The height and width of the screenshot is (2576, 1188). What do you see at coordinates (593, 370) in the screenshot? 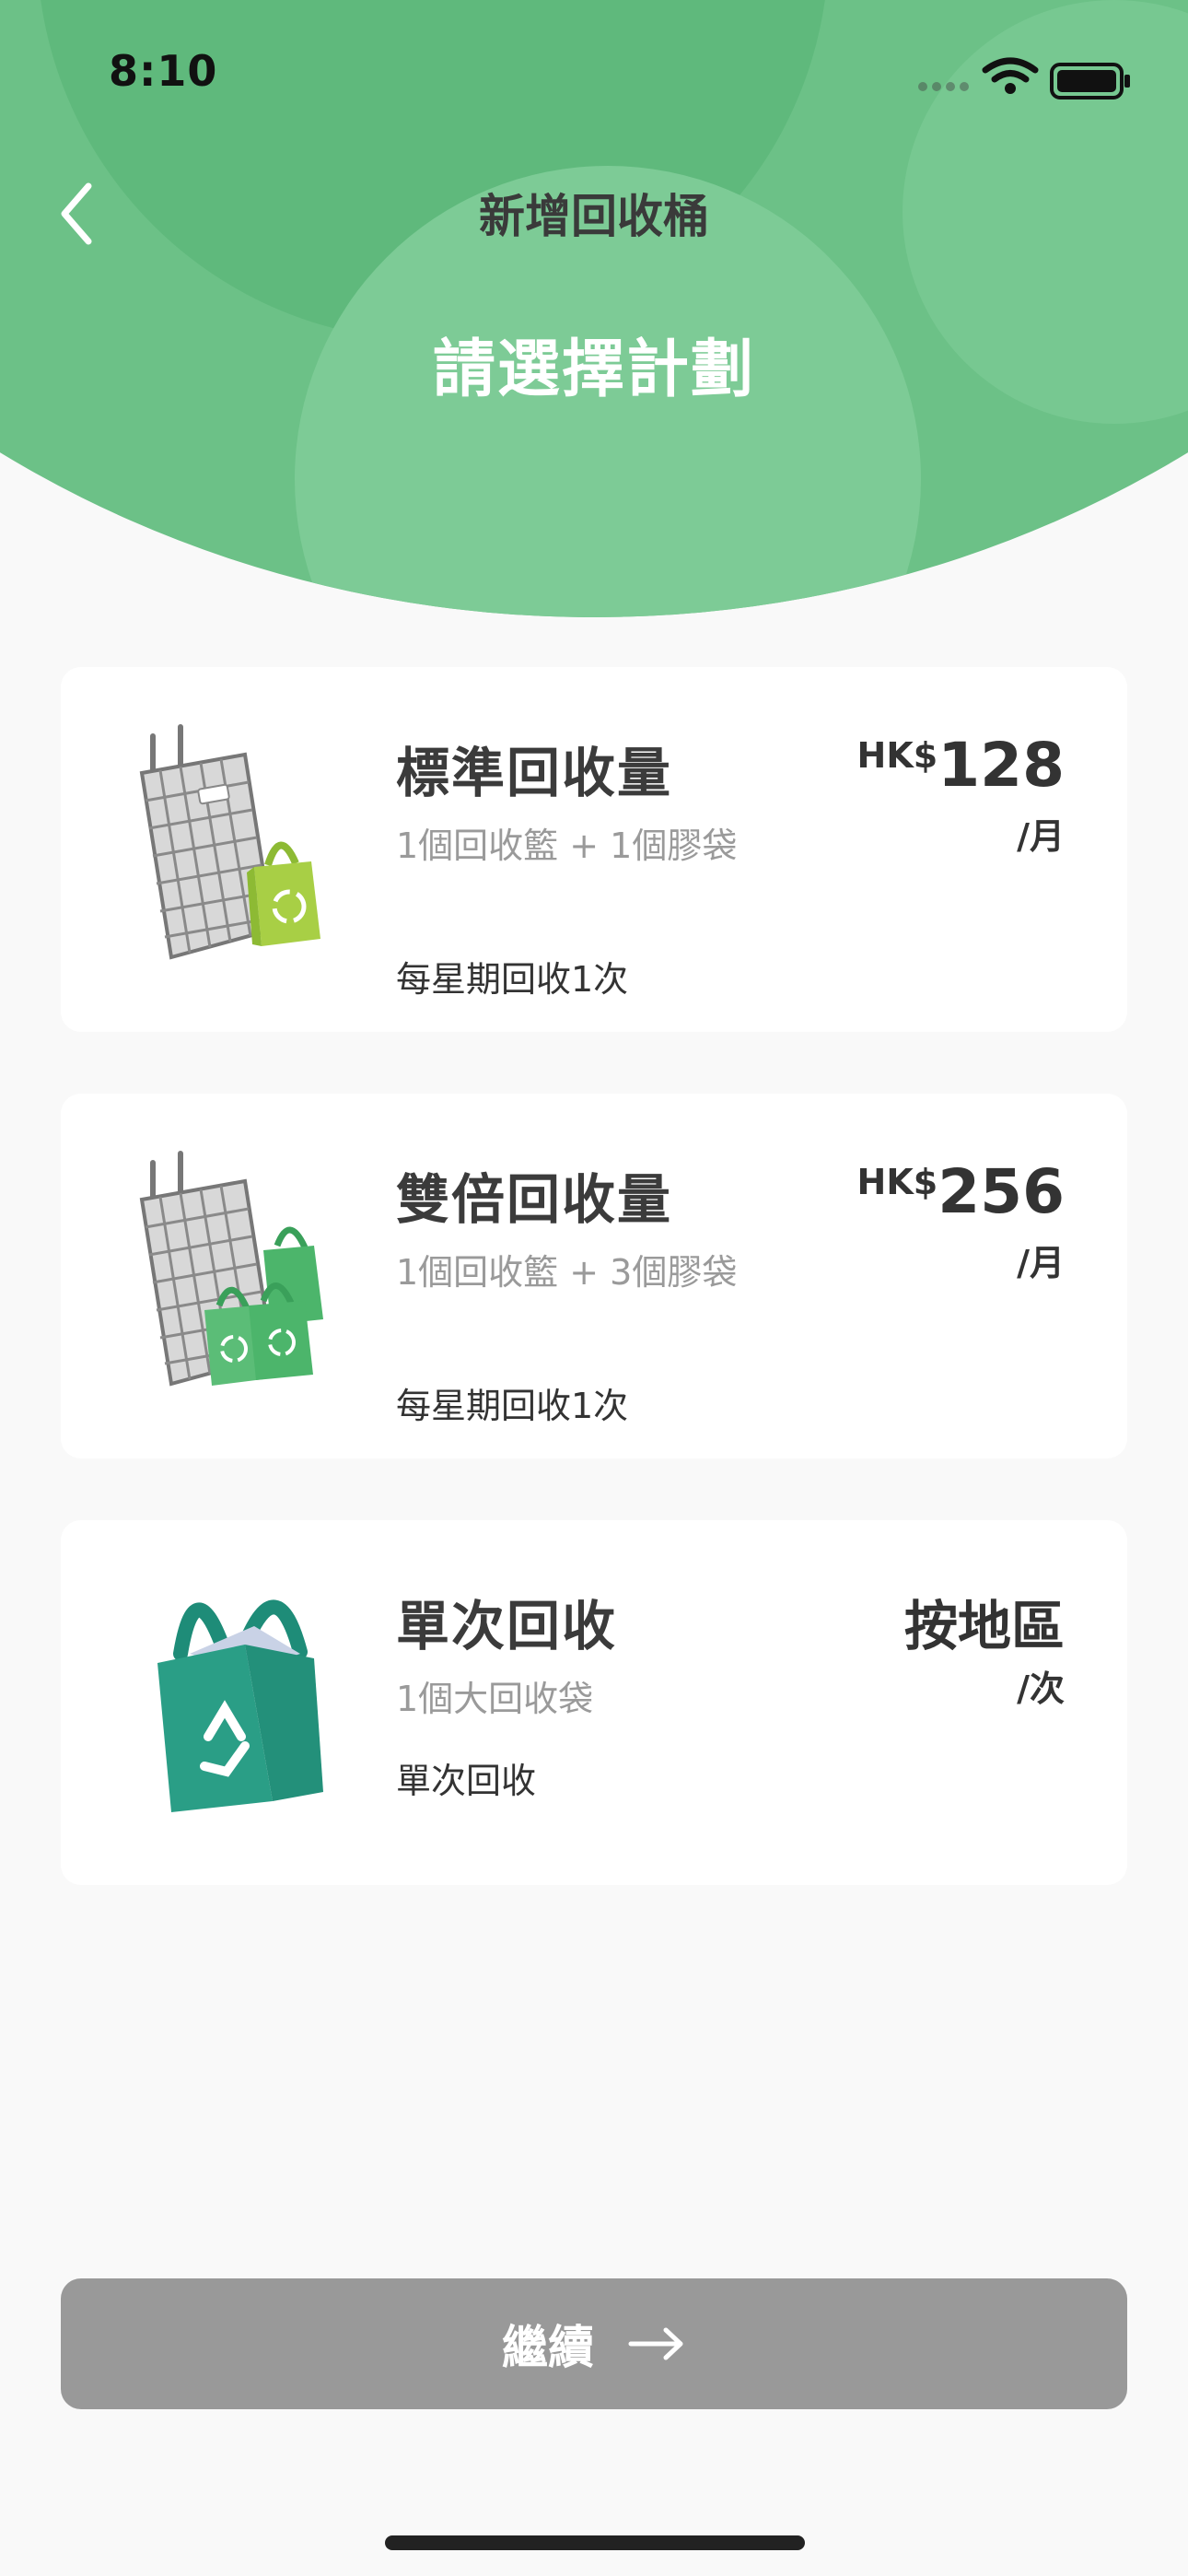
I see `page-subtitle: 請選擇計劃` at bounding box center [593, 370].